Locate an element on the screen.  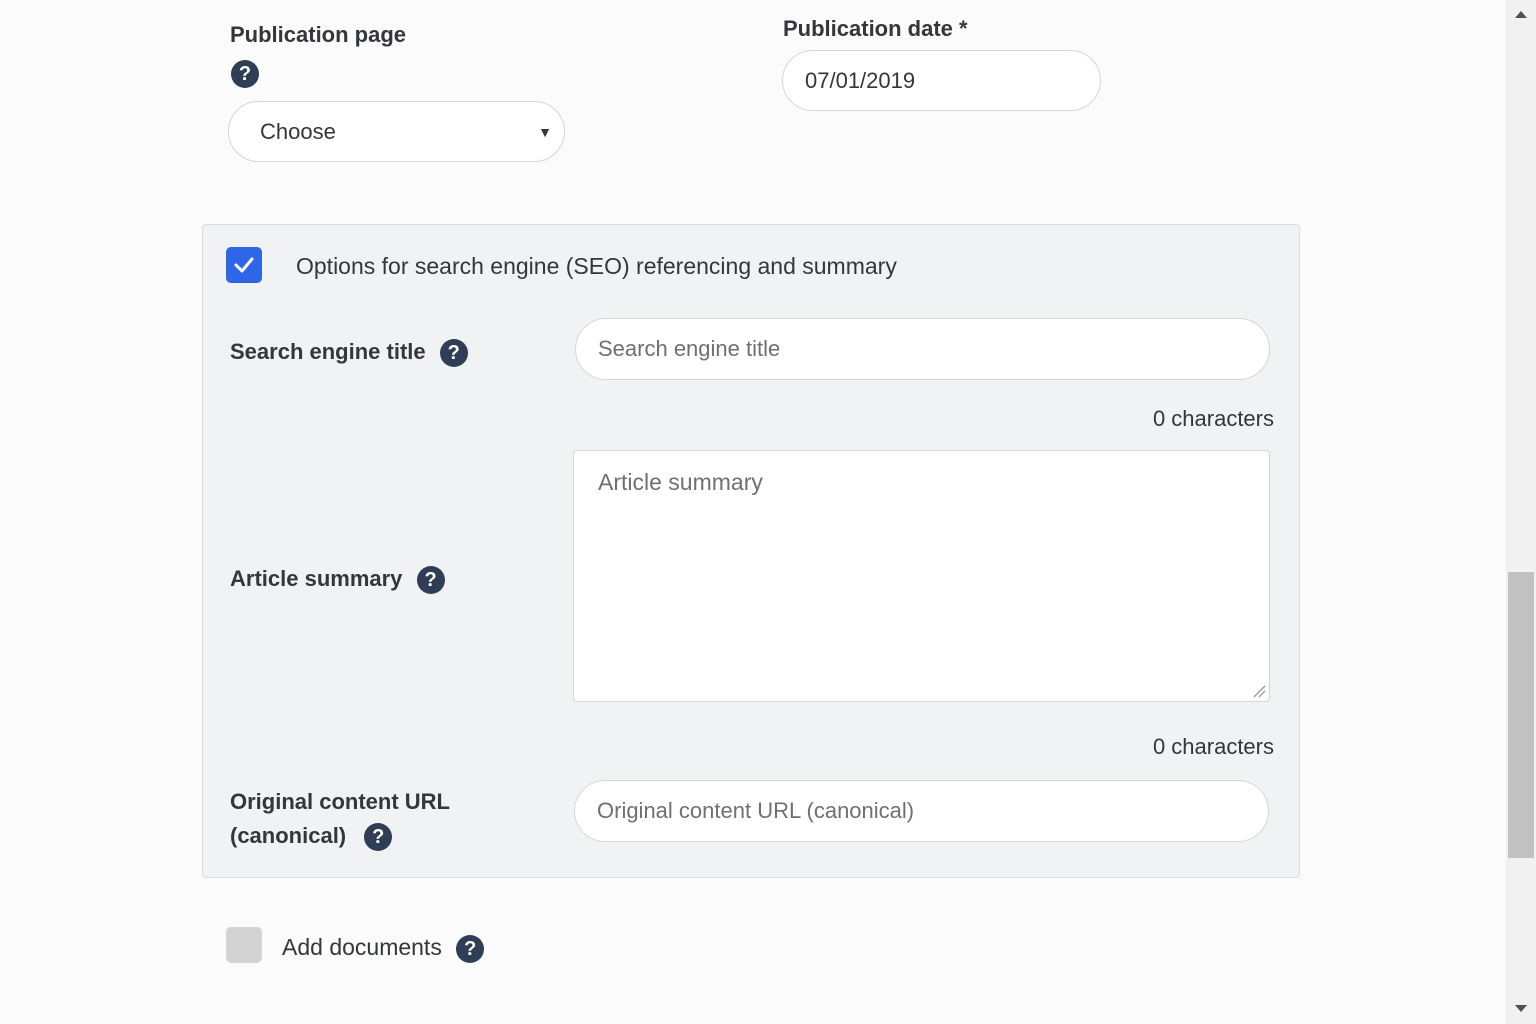
add-documents-label-wrap: Add documents ? is located at coordinates (383, 947).